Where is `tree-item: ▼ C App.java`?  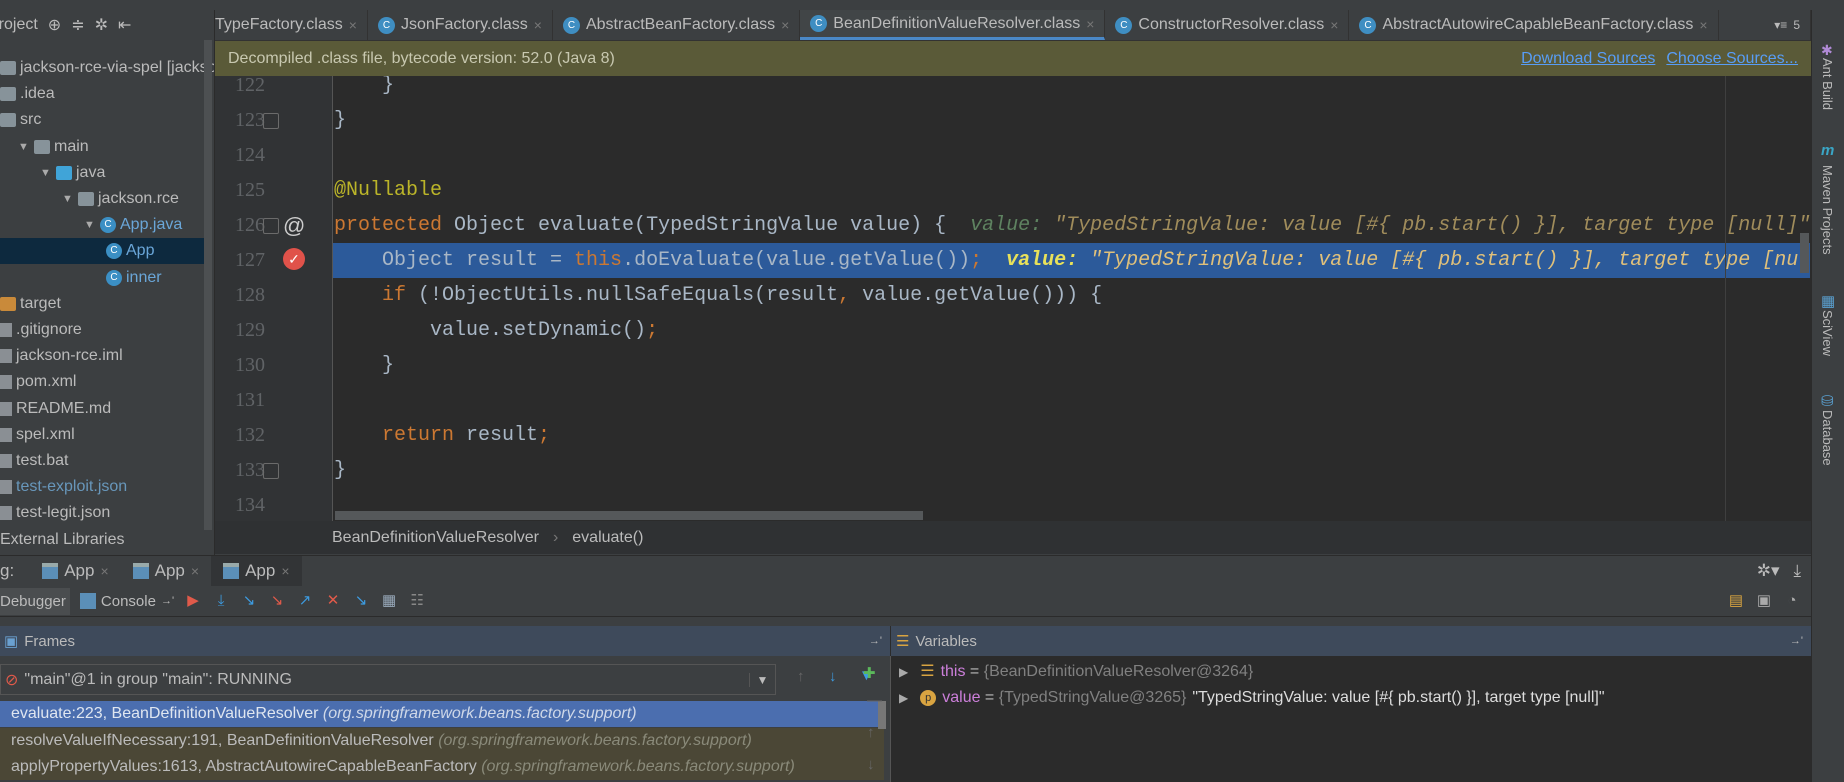 tree-item: ▼ C App.java is located at coordinates (91, 225).